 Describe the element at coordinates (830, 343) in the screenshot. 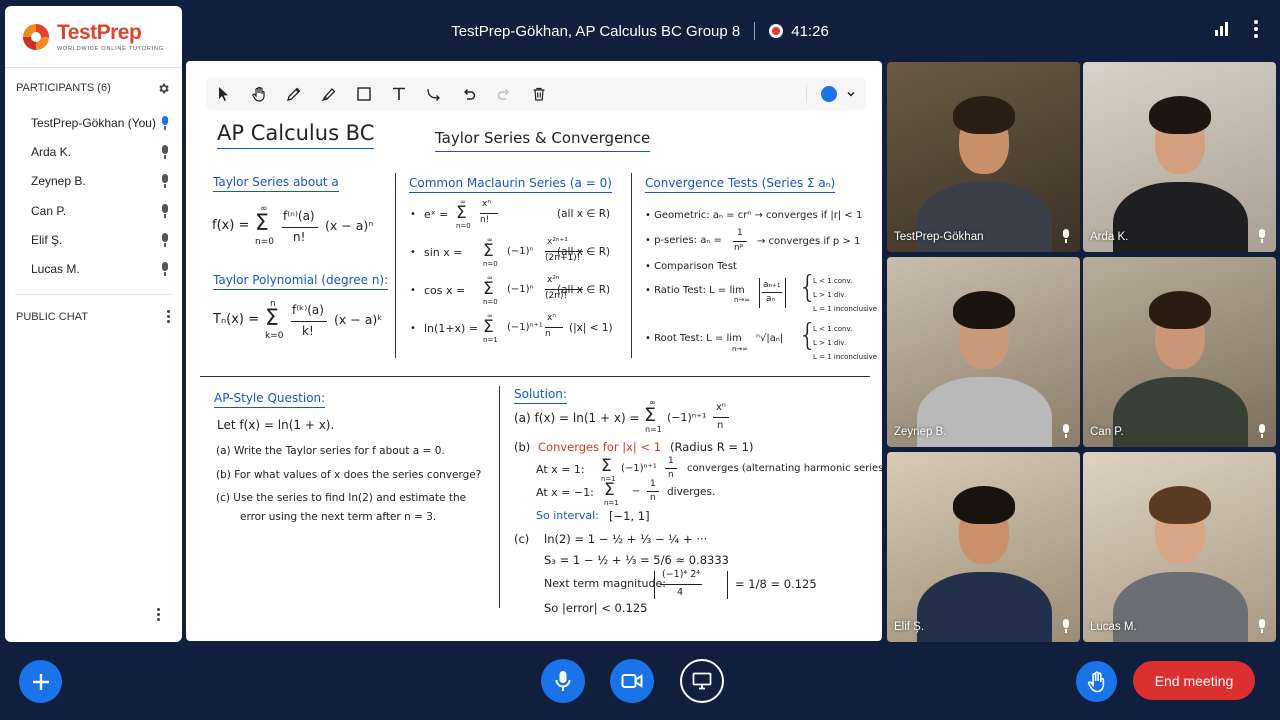

I see `root-case-2: L > 1 div.` at that location.